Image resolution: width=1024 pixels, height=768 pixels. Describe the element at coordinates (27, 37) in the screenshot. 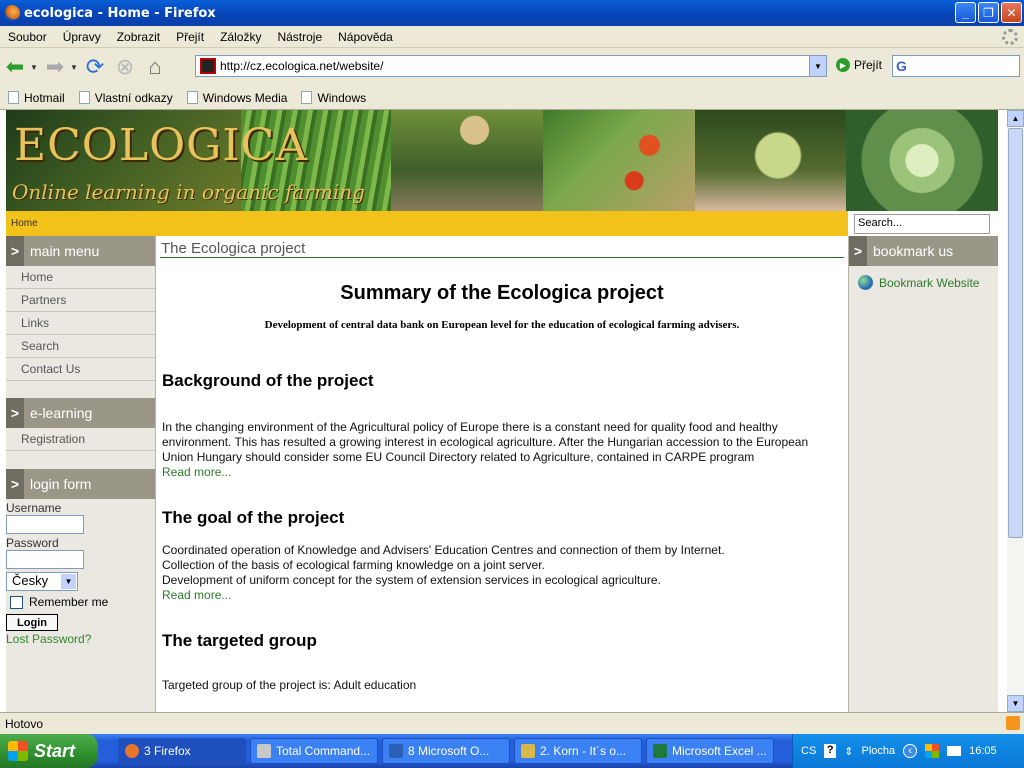

I see `menu-soubor: Soubor` at that location.